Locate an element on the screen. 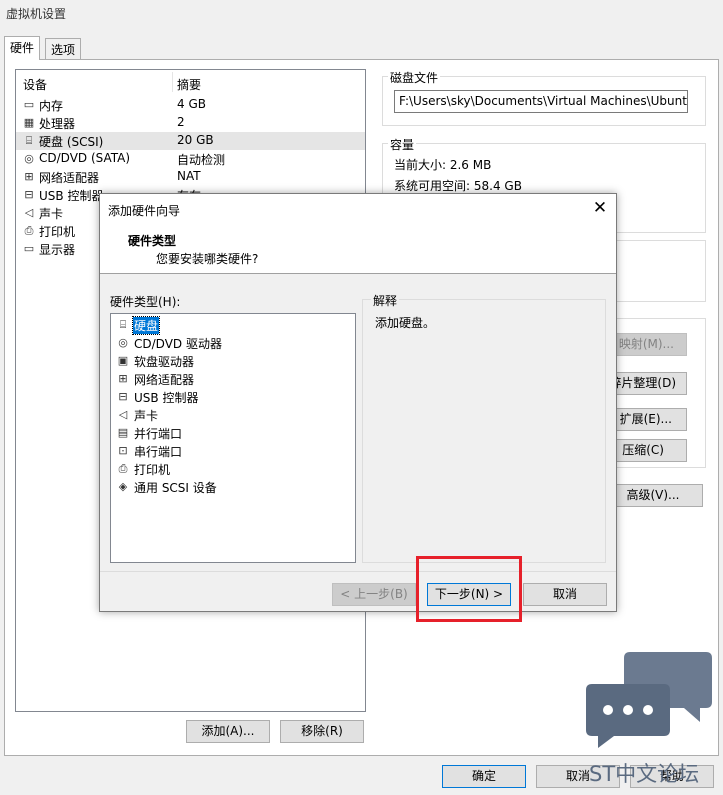  device-row-network-adapter: ⊞ 网络适配器 NAT is located at coordinates (190, 177).